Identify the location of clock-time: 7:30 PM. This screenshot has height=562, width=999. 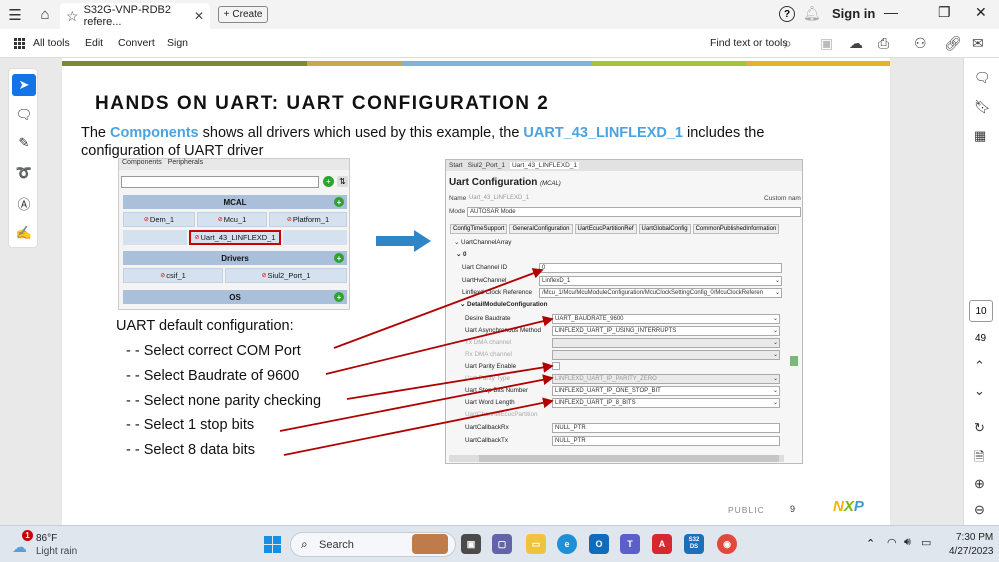
(974, 537).